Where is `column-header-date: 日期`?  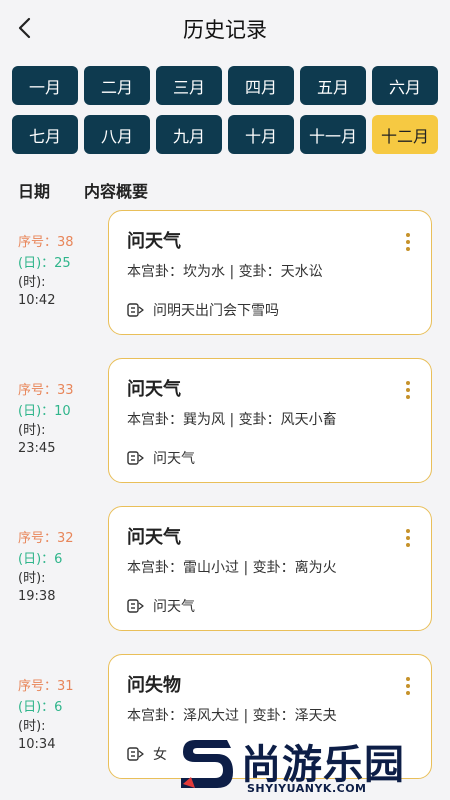
column-header-date: 日期 is located at coordinates (34, 191).